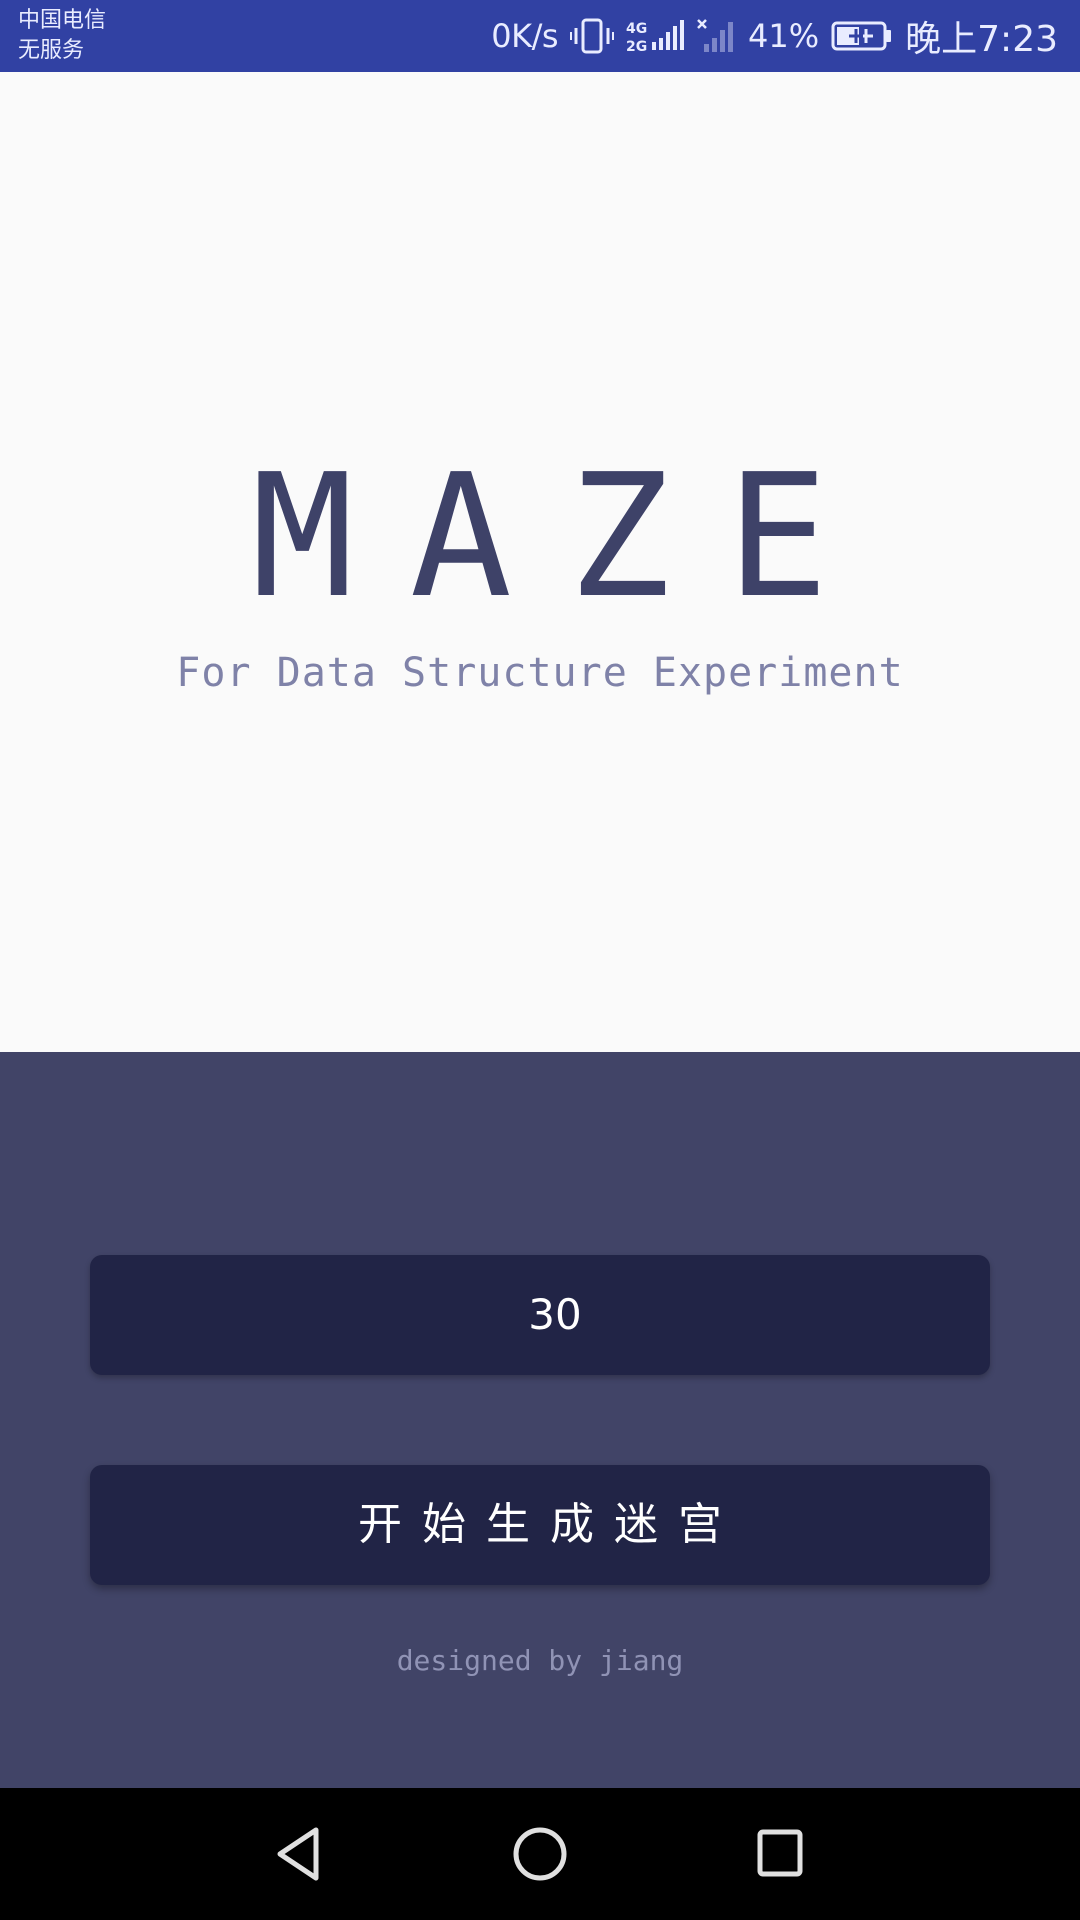 Image resolution: width=1080 pixels, height=1920 pixels. I want to click on back-icon, so click(300, 1854).